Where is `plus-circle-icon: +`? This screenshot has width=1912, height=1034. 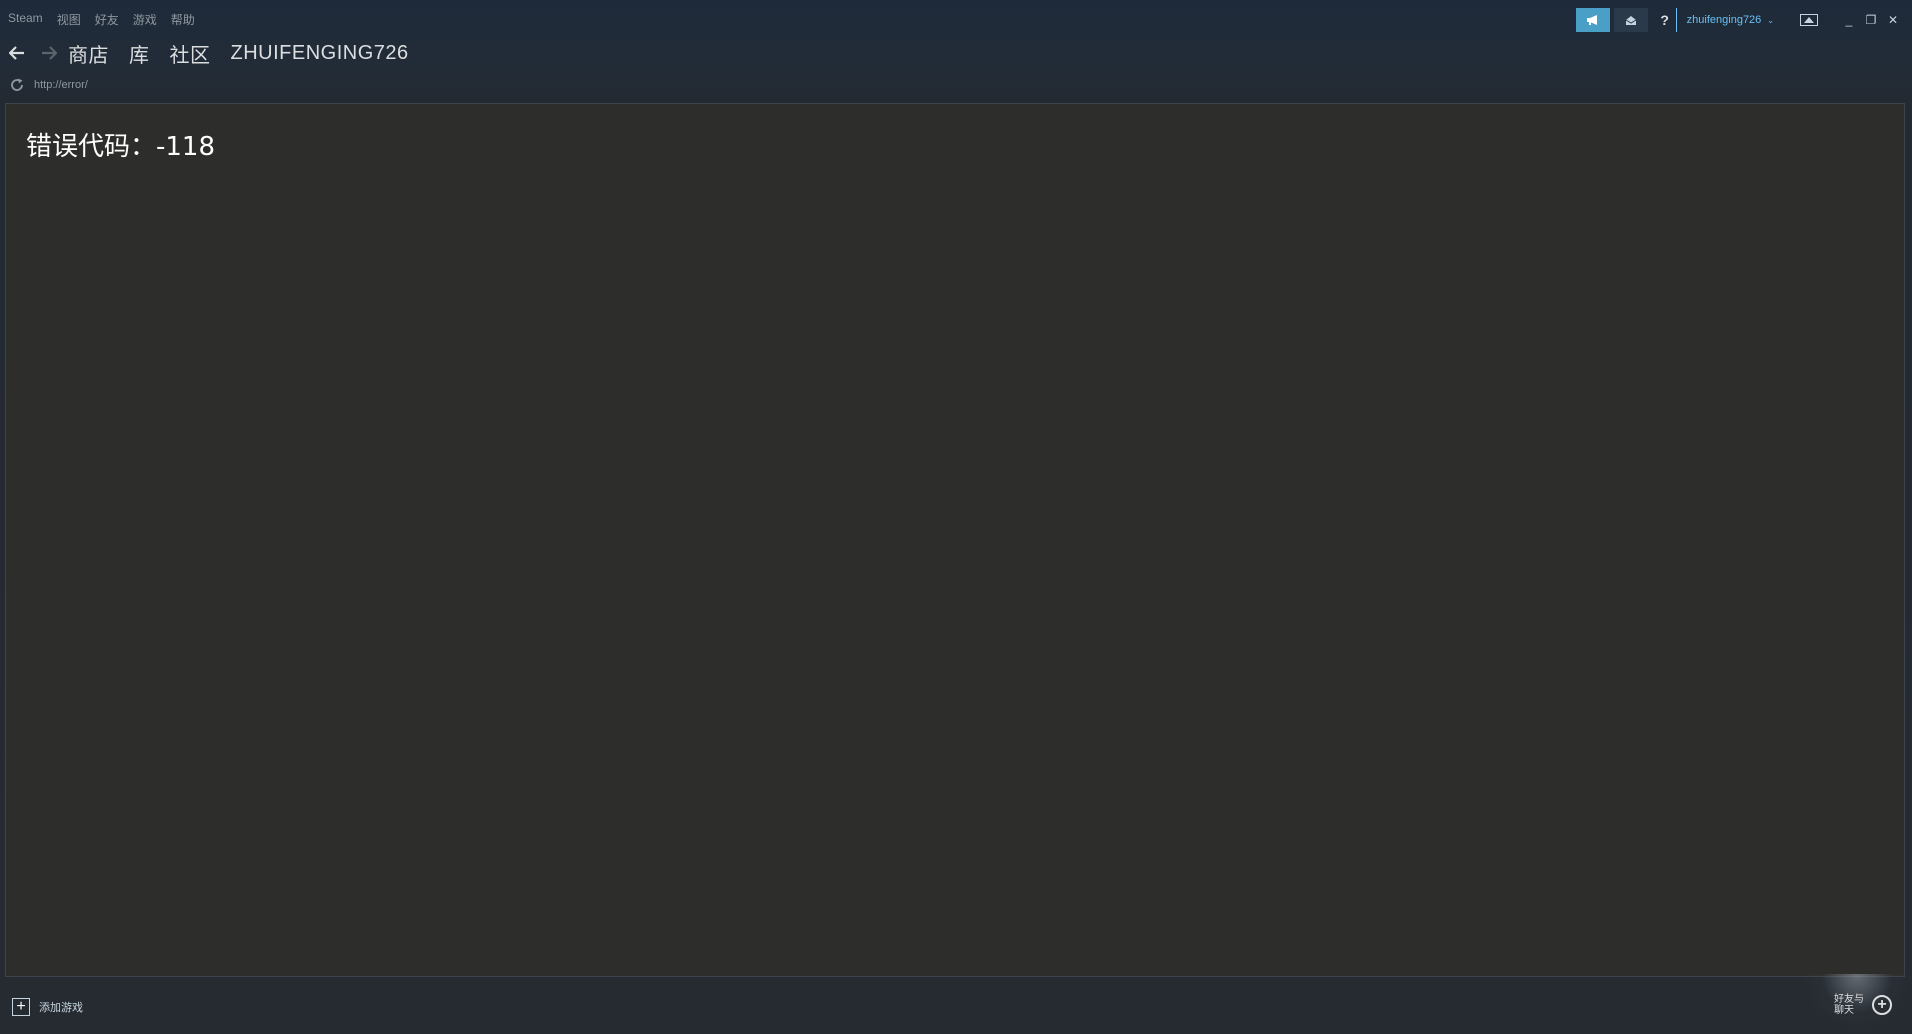
plus-circle-icon: + is located at coordinates (1882, 1005).